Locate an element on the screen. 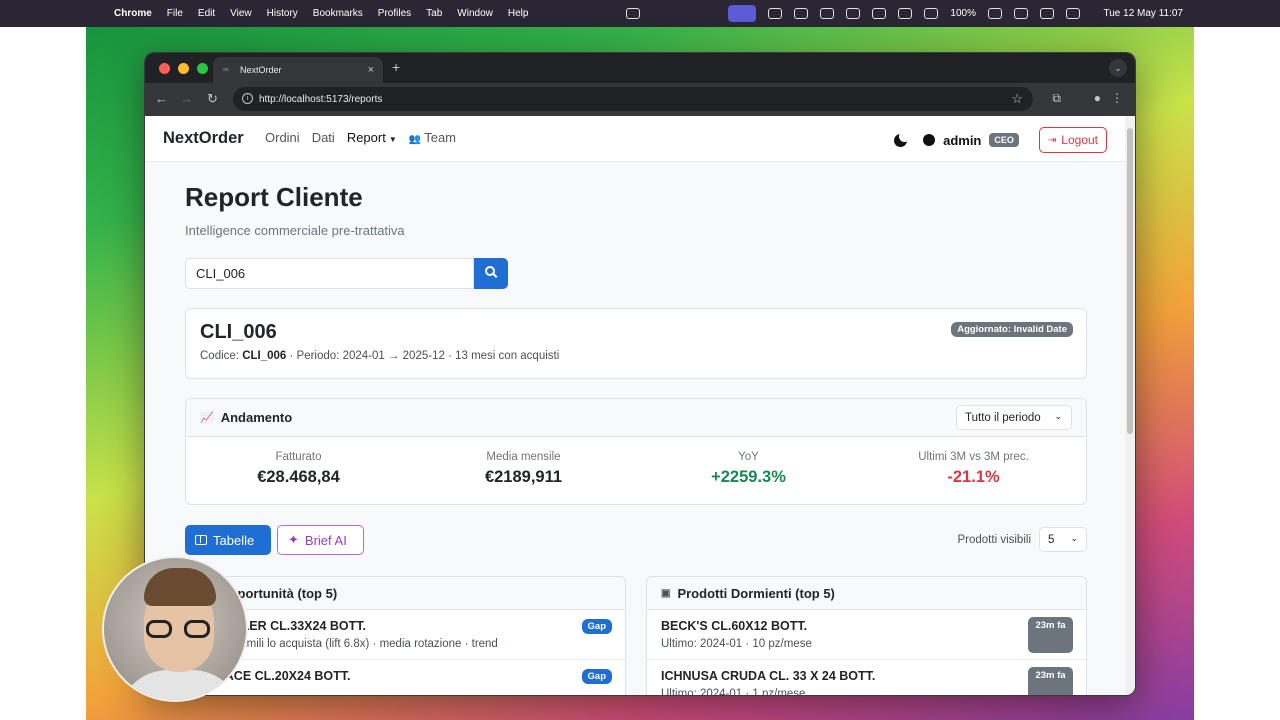 Image resolution: width=1280 pixels, height=720 pixels. layers-icon is located at coordinates (775, 13).